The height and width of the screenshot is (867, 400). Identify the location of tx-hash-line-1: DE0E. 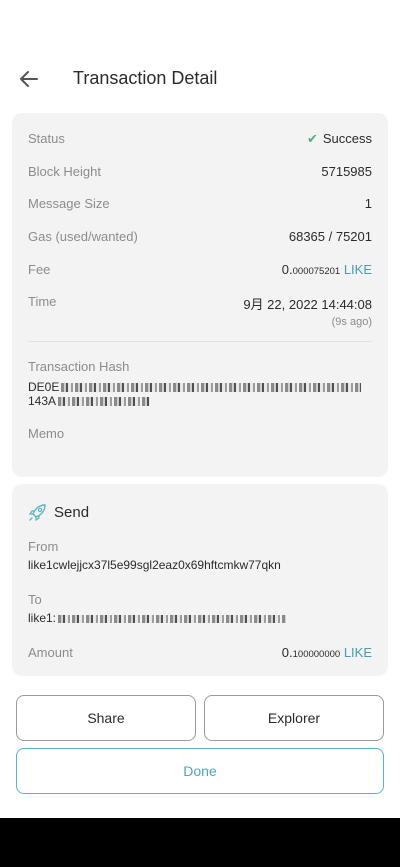
(195, 387).